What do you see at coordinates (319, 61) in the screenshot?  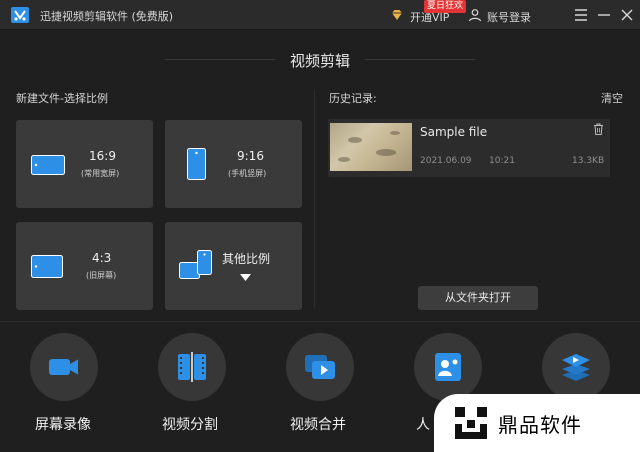 I see `section-title: 视频剪辑` at bounding box center [319, 61].